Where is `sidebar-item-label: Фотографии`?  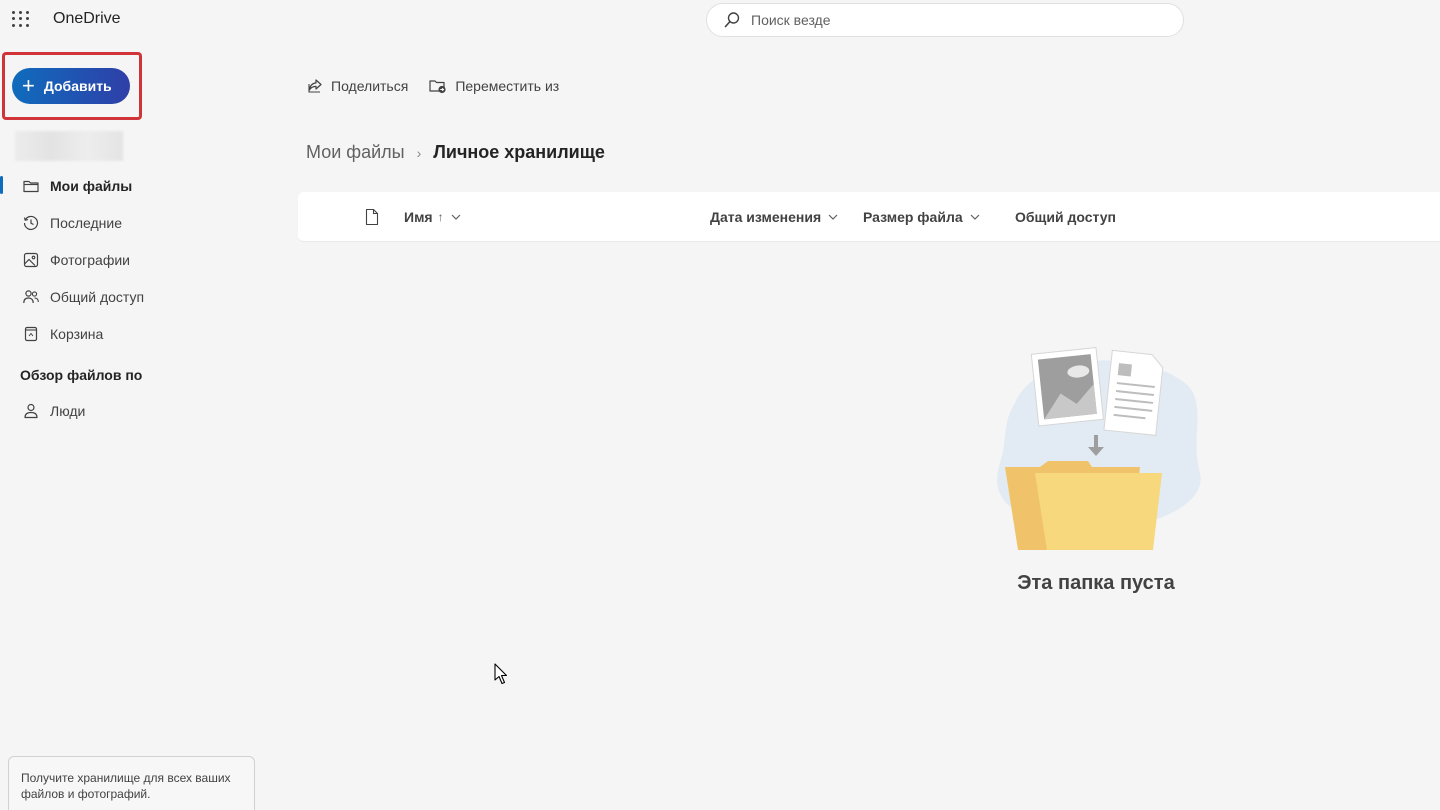
sidebar-item-label: Фотографии is located at coordinates (90, 259).